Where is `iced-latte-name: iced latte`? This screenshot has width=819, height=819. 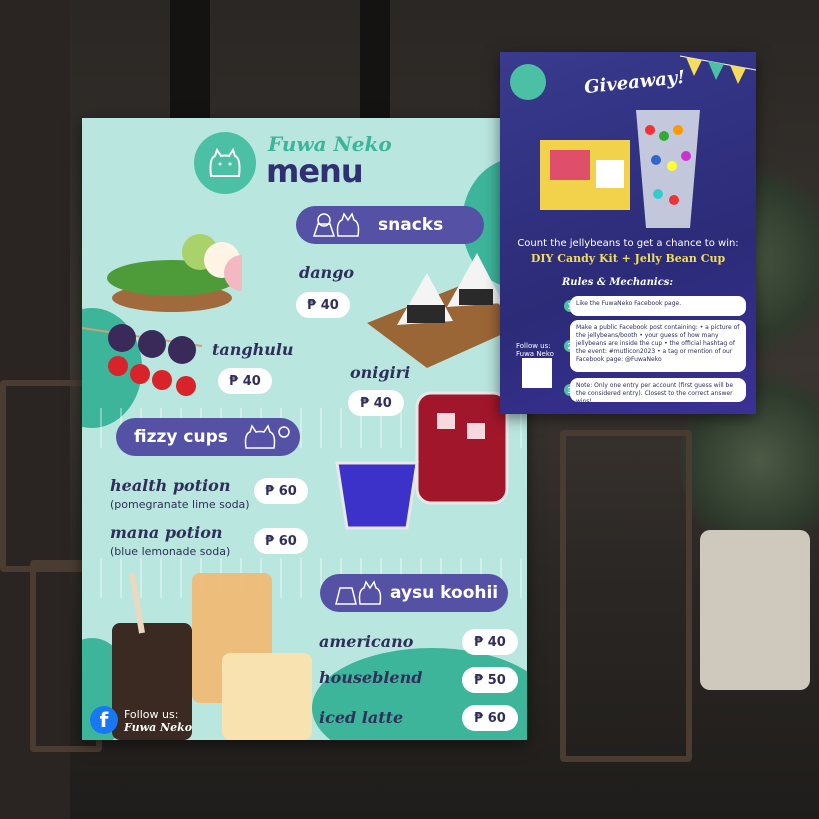
iced-latte-name: iced latte is located at coordinates (361, 717).